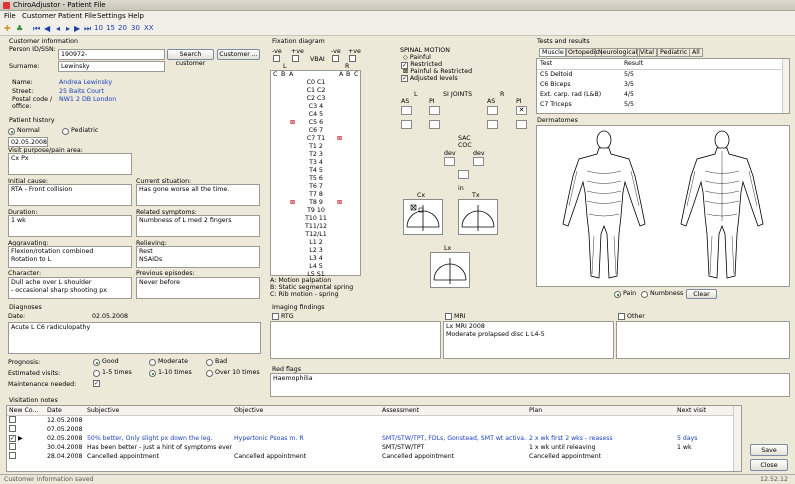 The height and width of the screenshot is (484, 795). What do you see at coordinates (70, 164) in the screenshot?
I see `visit-purpose-input: Cx Px` at bounding box center [70, 164].